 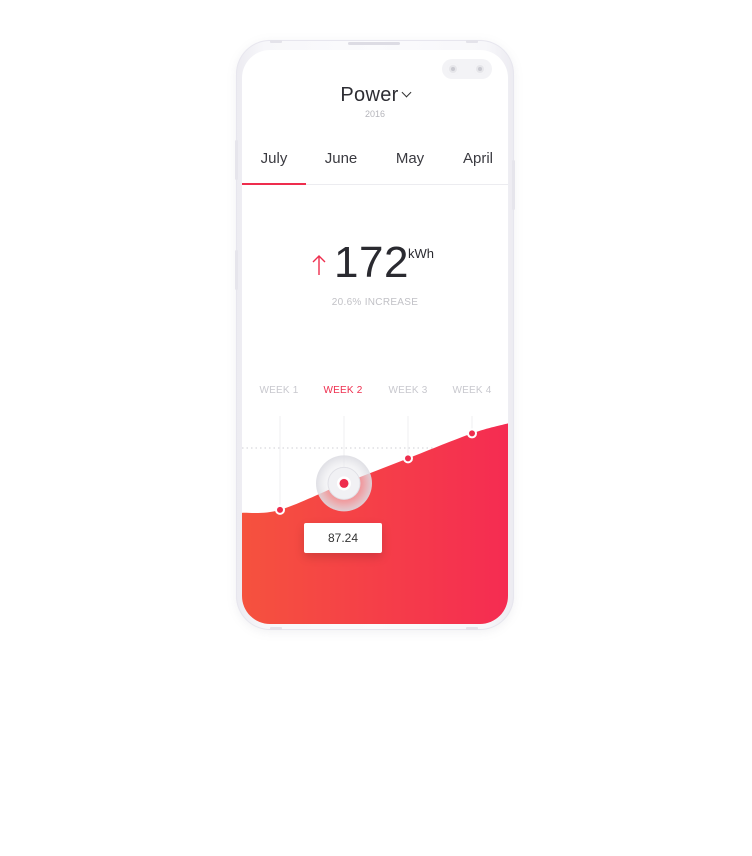 I want to click on page-title: Power, so click(x=369, y=95).